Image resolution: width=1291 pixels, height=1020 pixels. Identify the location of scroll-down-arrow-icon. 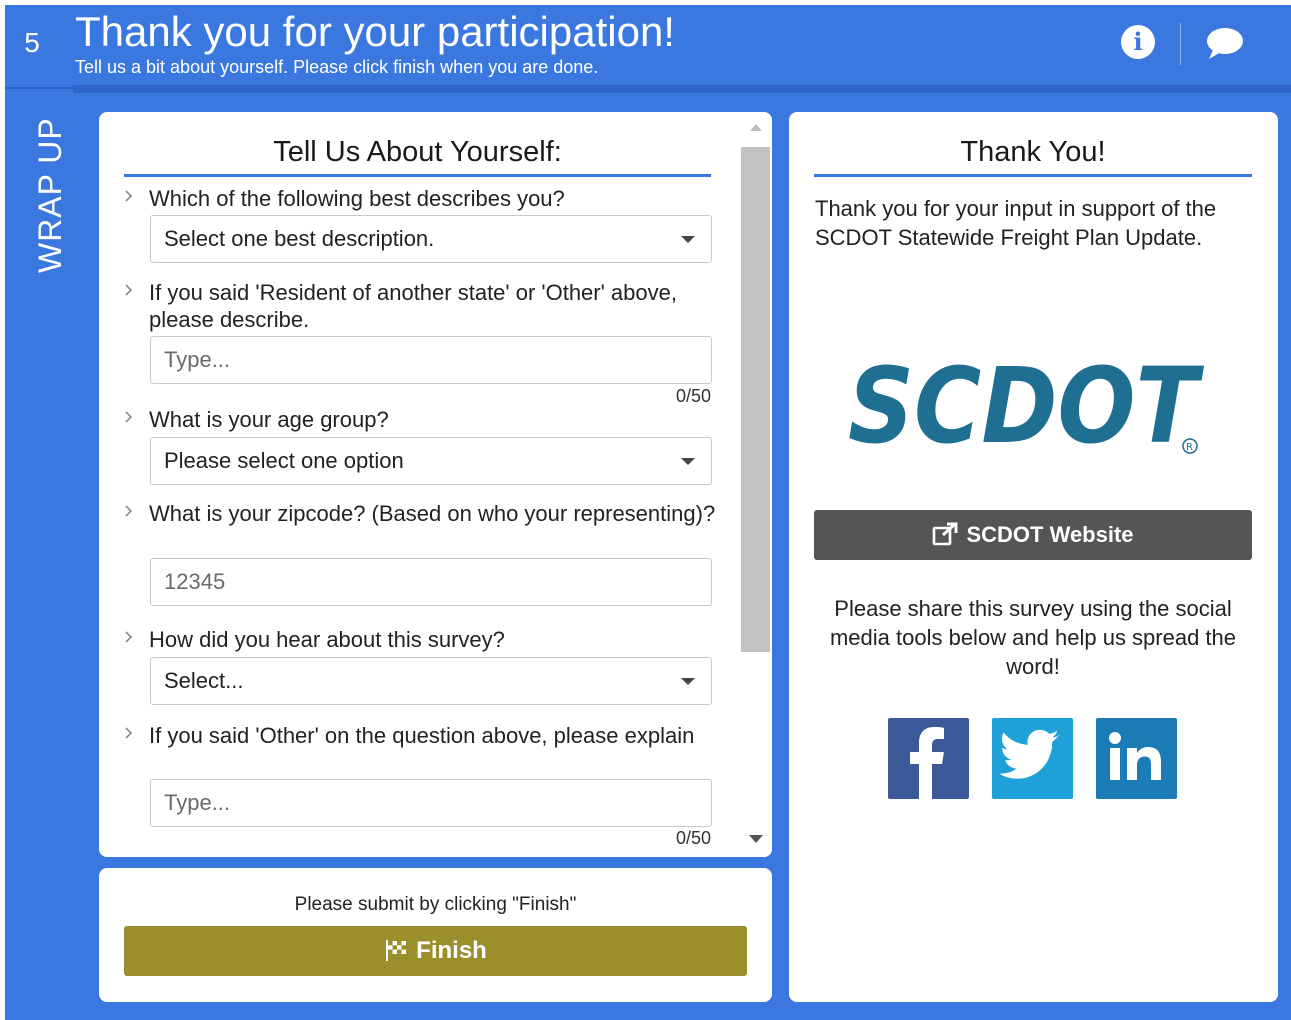
(756, 839).